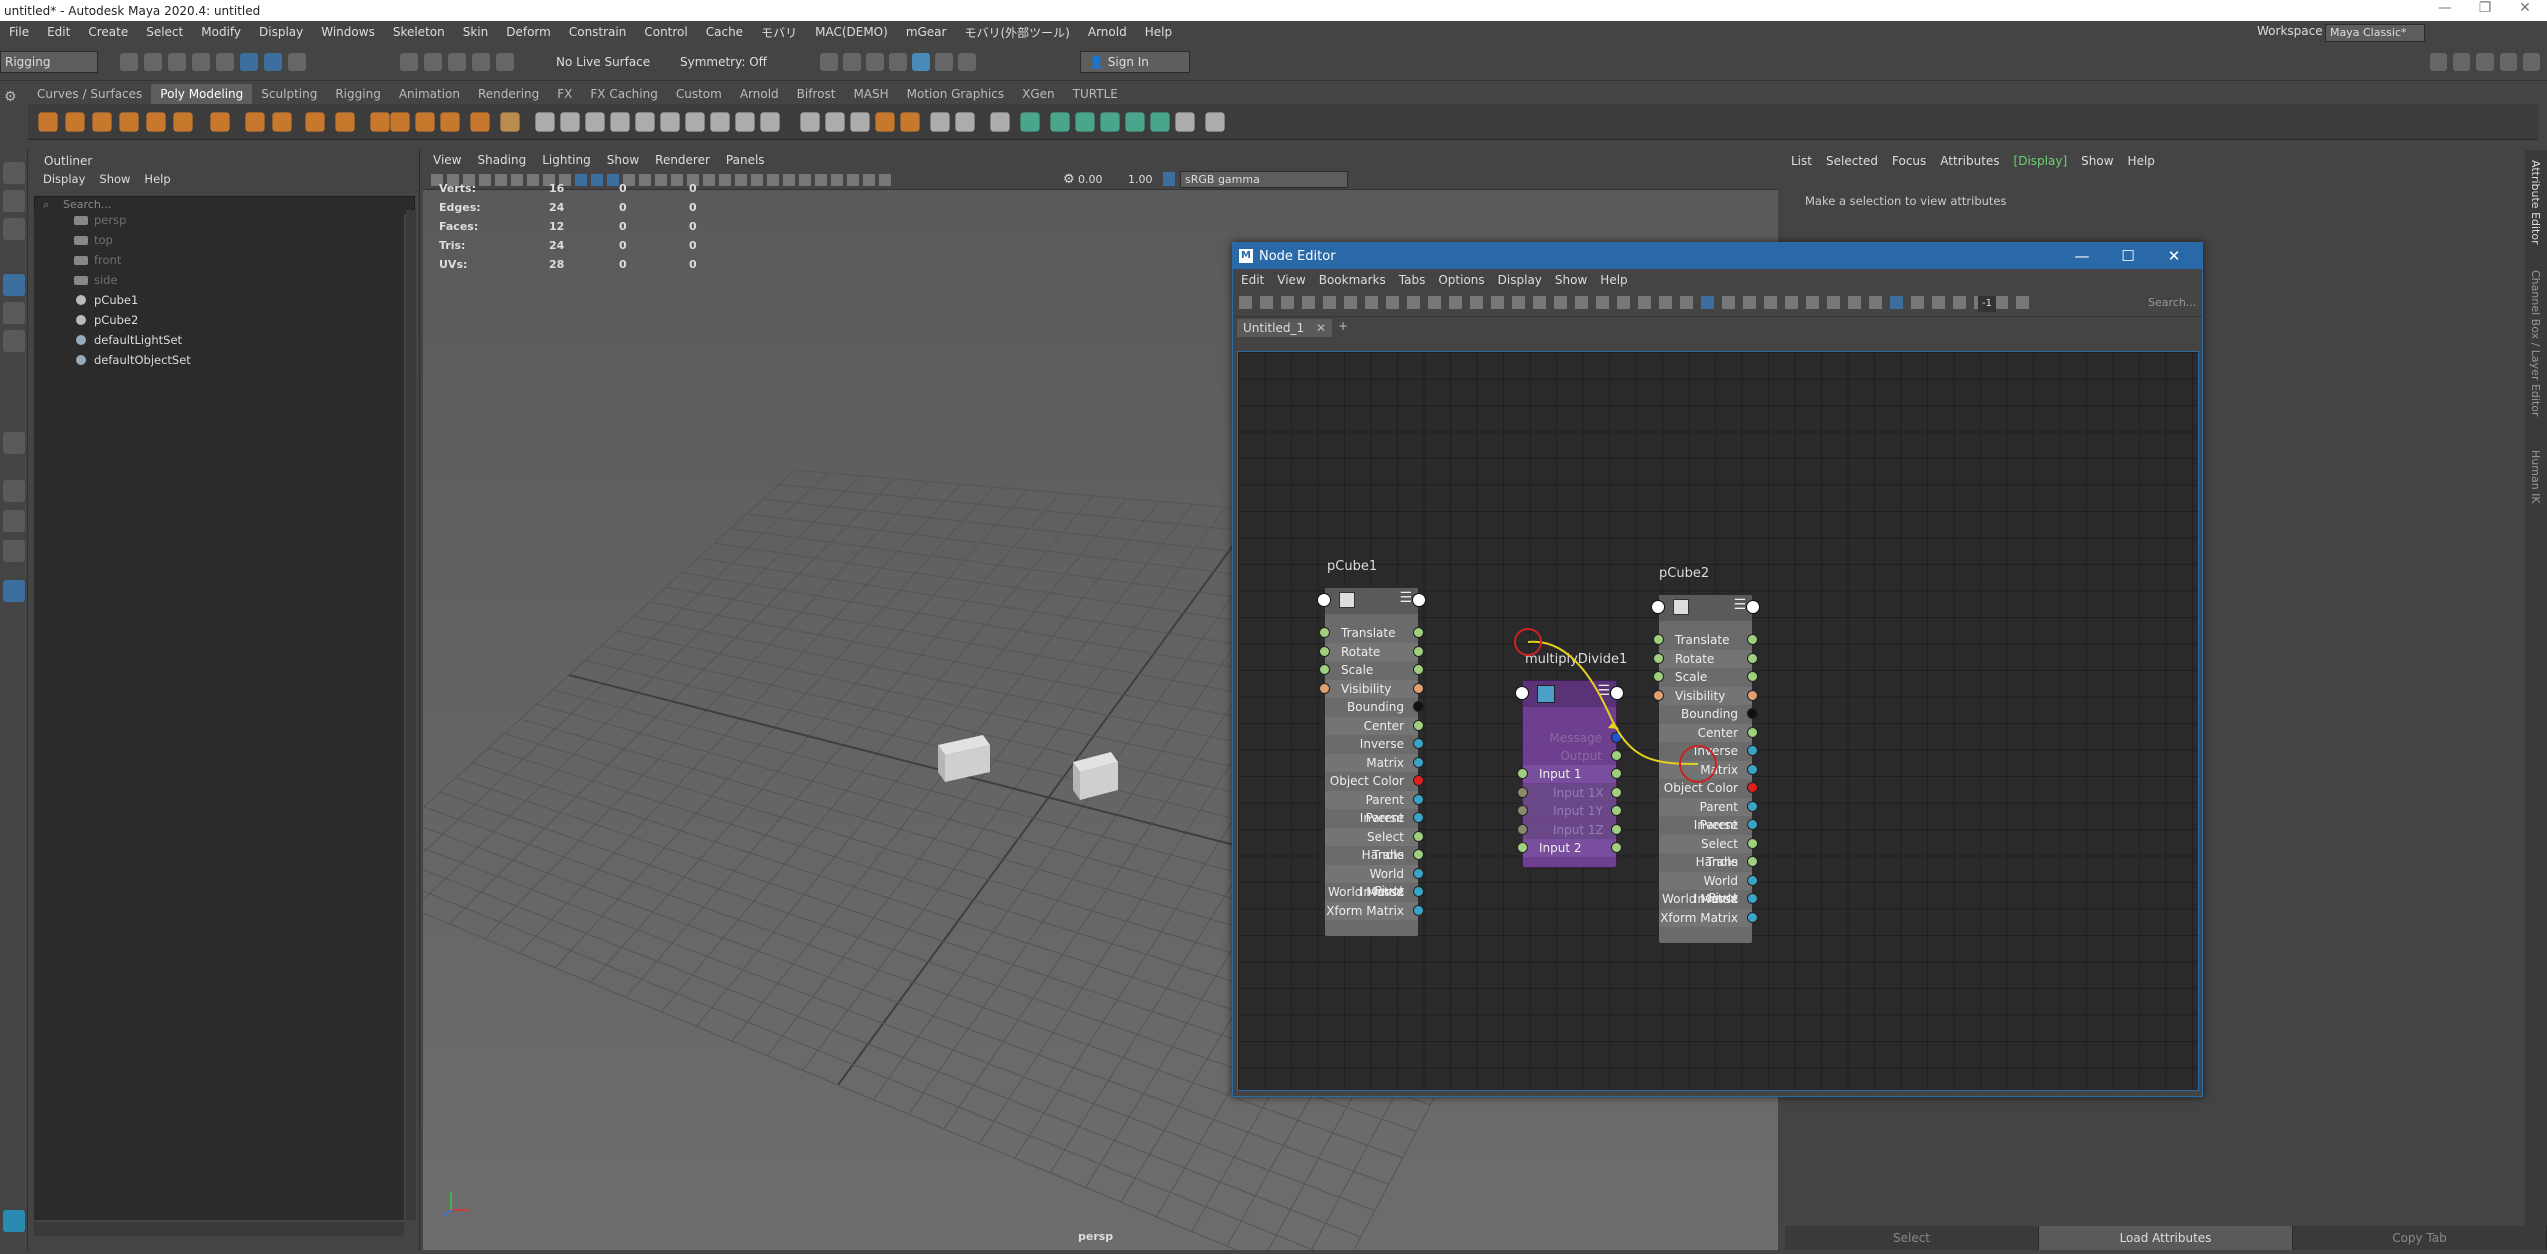  Describe the element at coordinates (14, 313) in the screenshot. I see `rotate-tool-icon` at that location.